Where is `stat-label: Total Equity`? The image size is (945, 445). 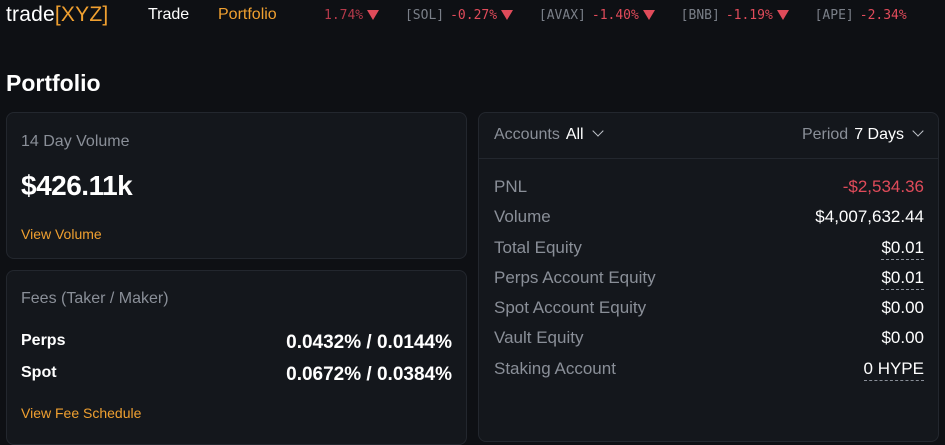 stat-label: Total Equity is located at coordinates (538, 247).